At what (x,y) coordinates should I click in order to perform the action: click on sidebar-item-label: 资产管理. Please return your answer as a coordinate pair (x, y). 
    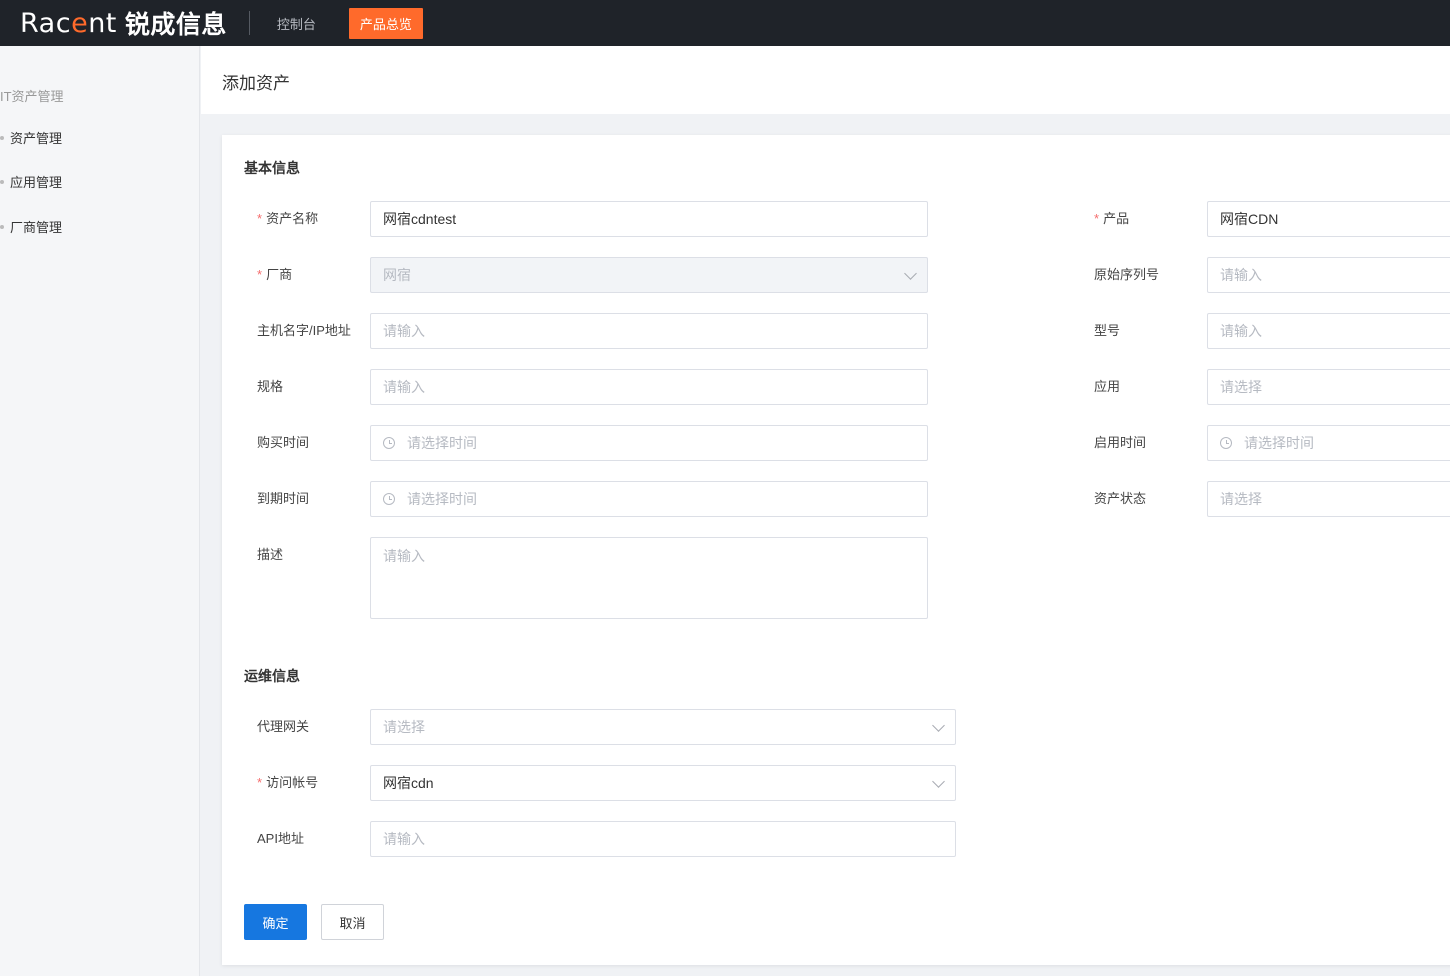
    Looking at the image, I should click on (36, 138).